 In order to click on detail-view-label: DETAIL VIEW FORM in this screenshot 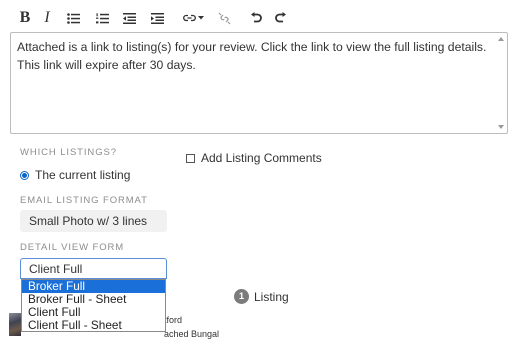, I will do `click(72, 247)`.